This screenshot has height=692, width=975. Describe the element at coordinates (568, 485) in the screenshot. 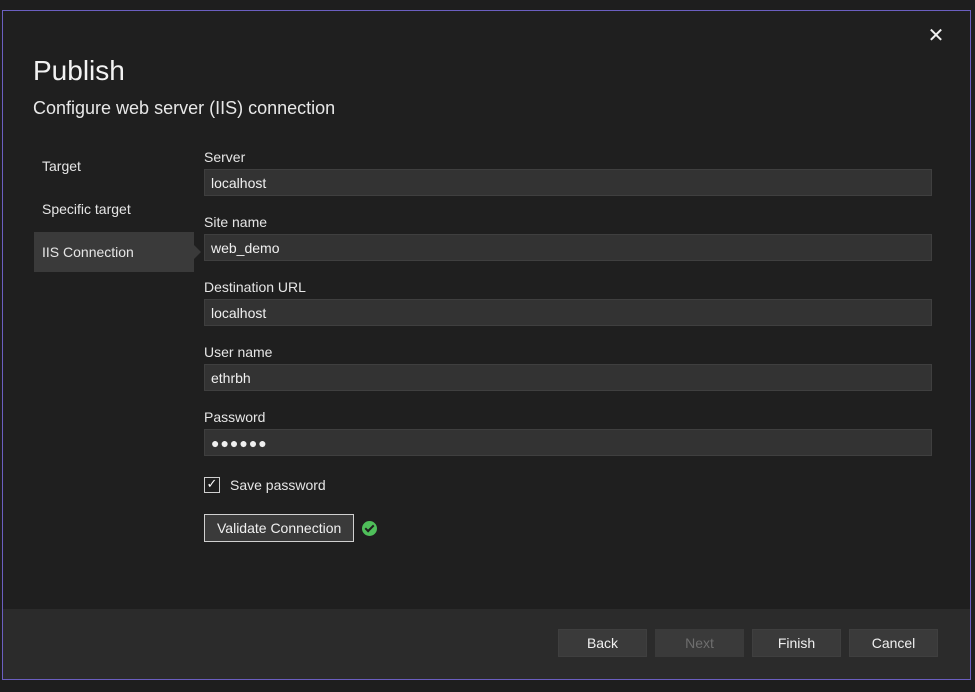

I see `save-password-row: ✓ Save password` at that location.